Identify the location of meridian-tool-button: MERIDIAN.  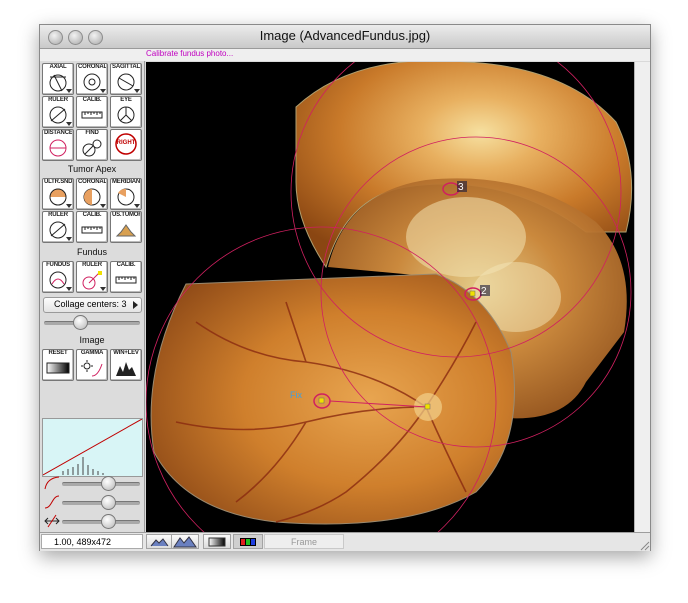
(126, 194).